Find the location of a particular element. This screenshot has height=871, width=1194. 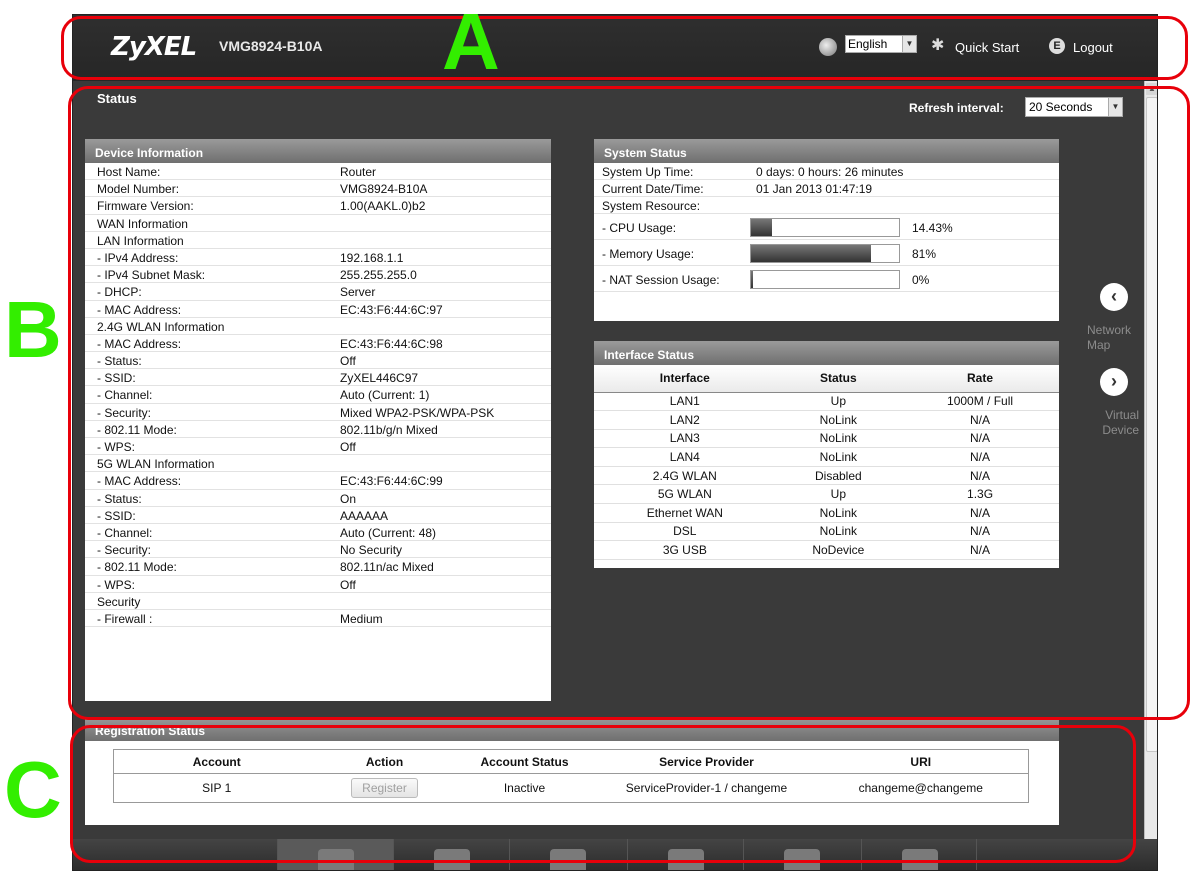

annotation-letter-a: A is located at coordinates (471, 43).